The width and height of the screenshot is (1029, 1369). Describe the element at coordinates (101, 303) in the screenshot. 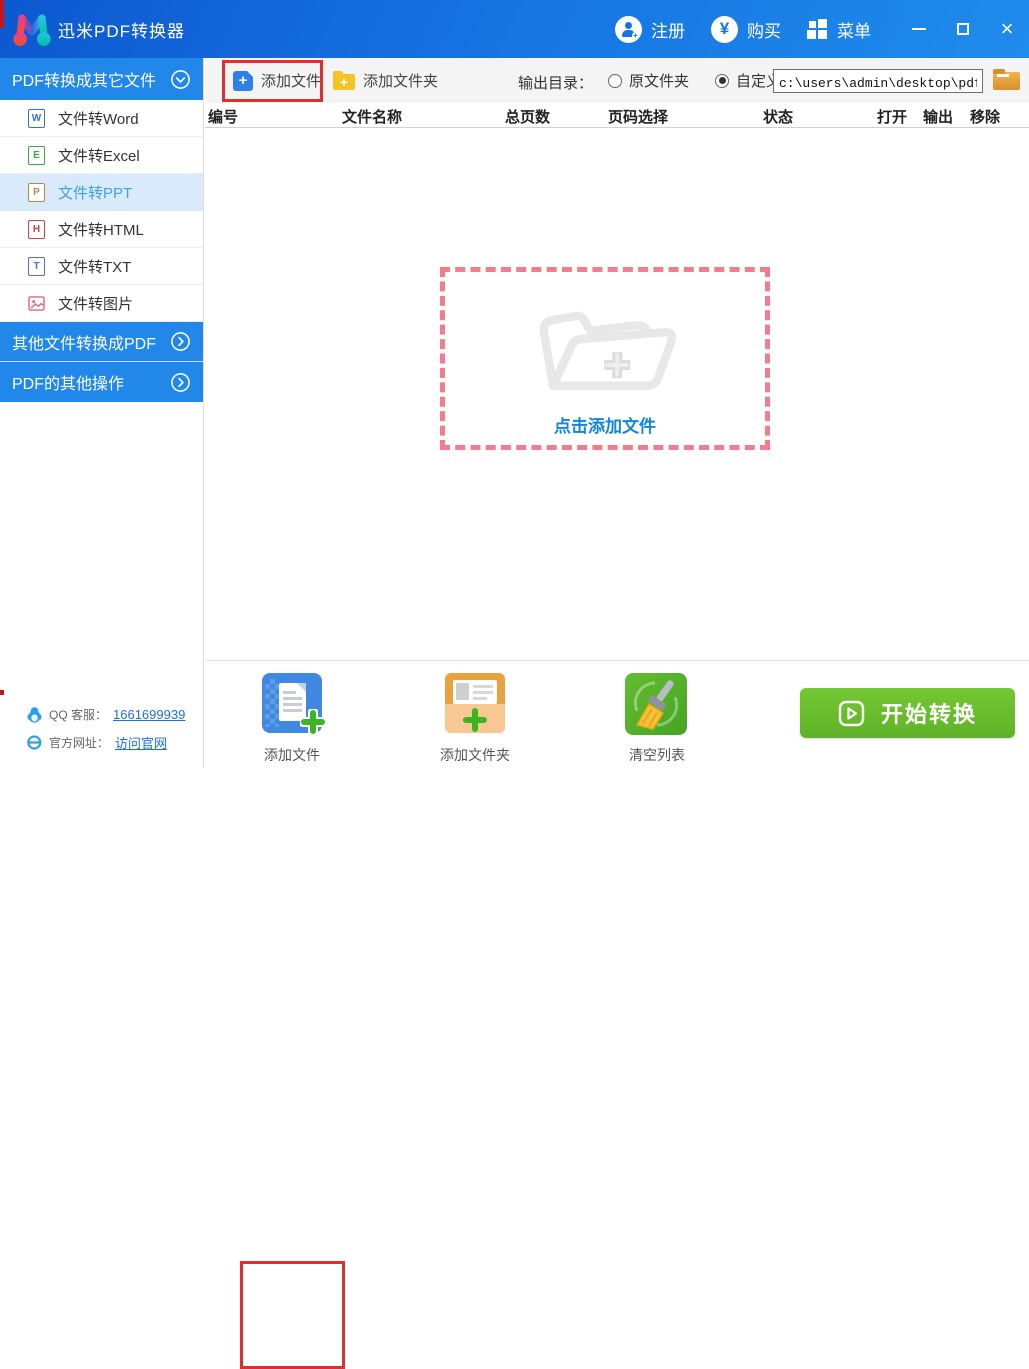

I see `sidebar-item-pdf-to-image: 文件转图片` at that location.